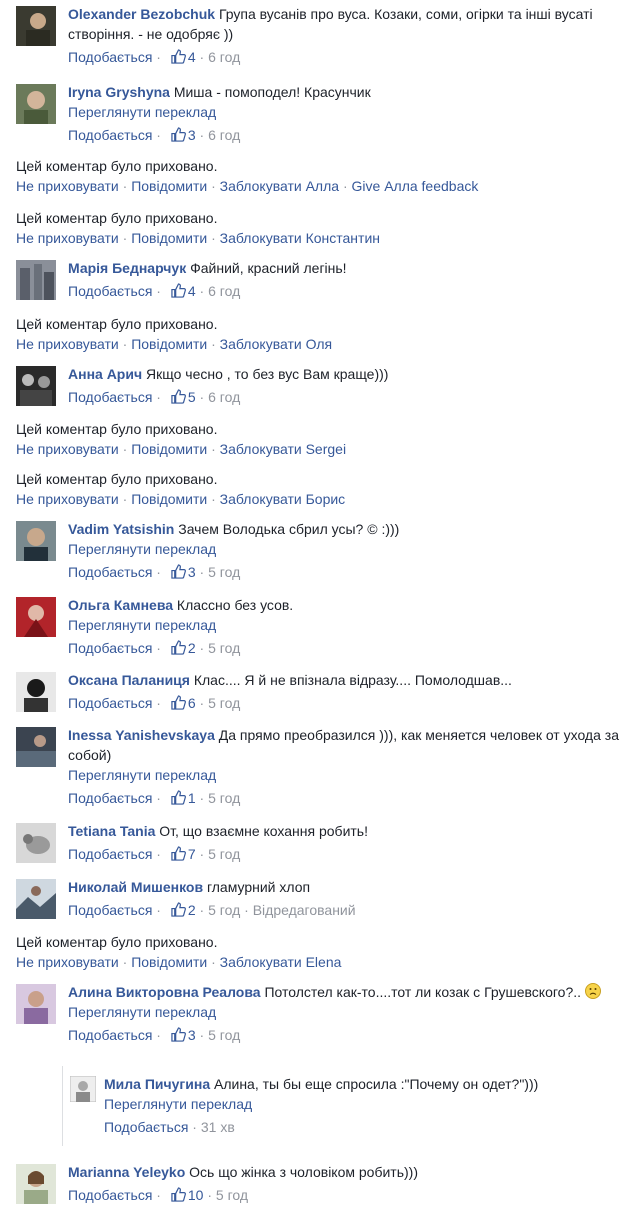 This screenshot has height=1211, width=640. I want to click on give-feedback-link: Give Алла feedback, so click(415, 186).